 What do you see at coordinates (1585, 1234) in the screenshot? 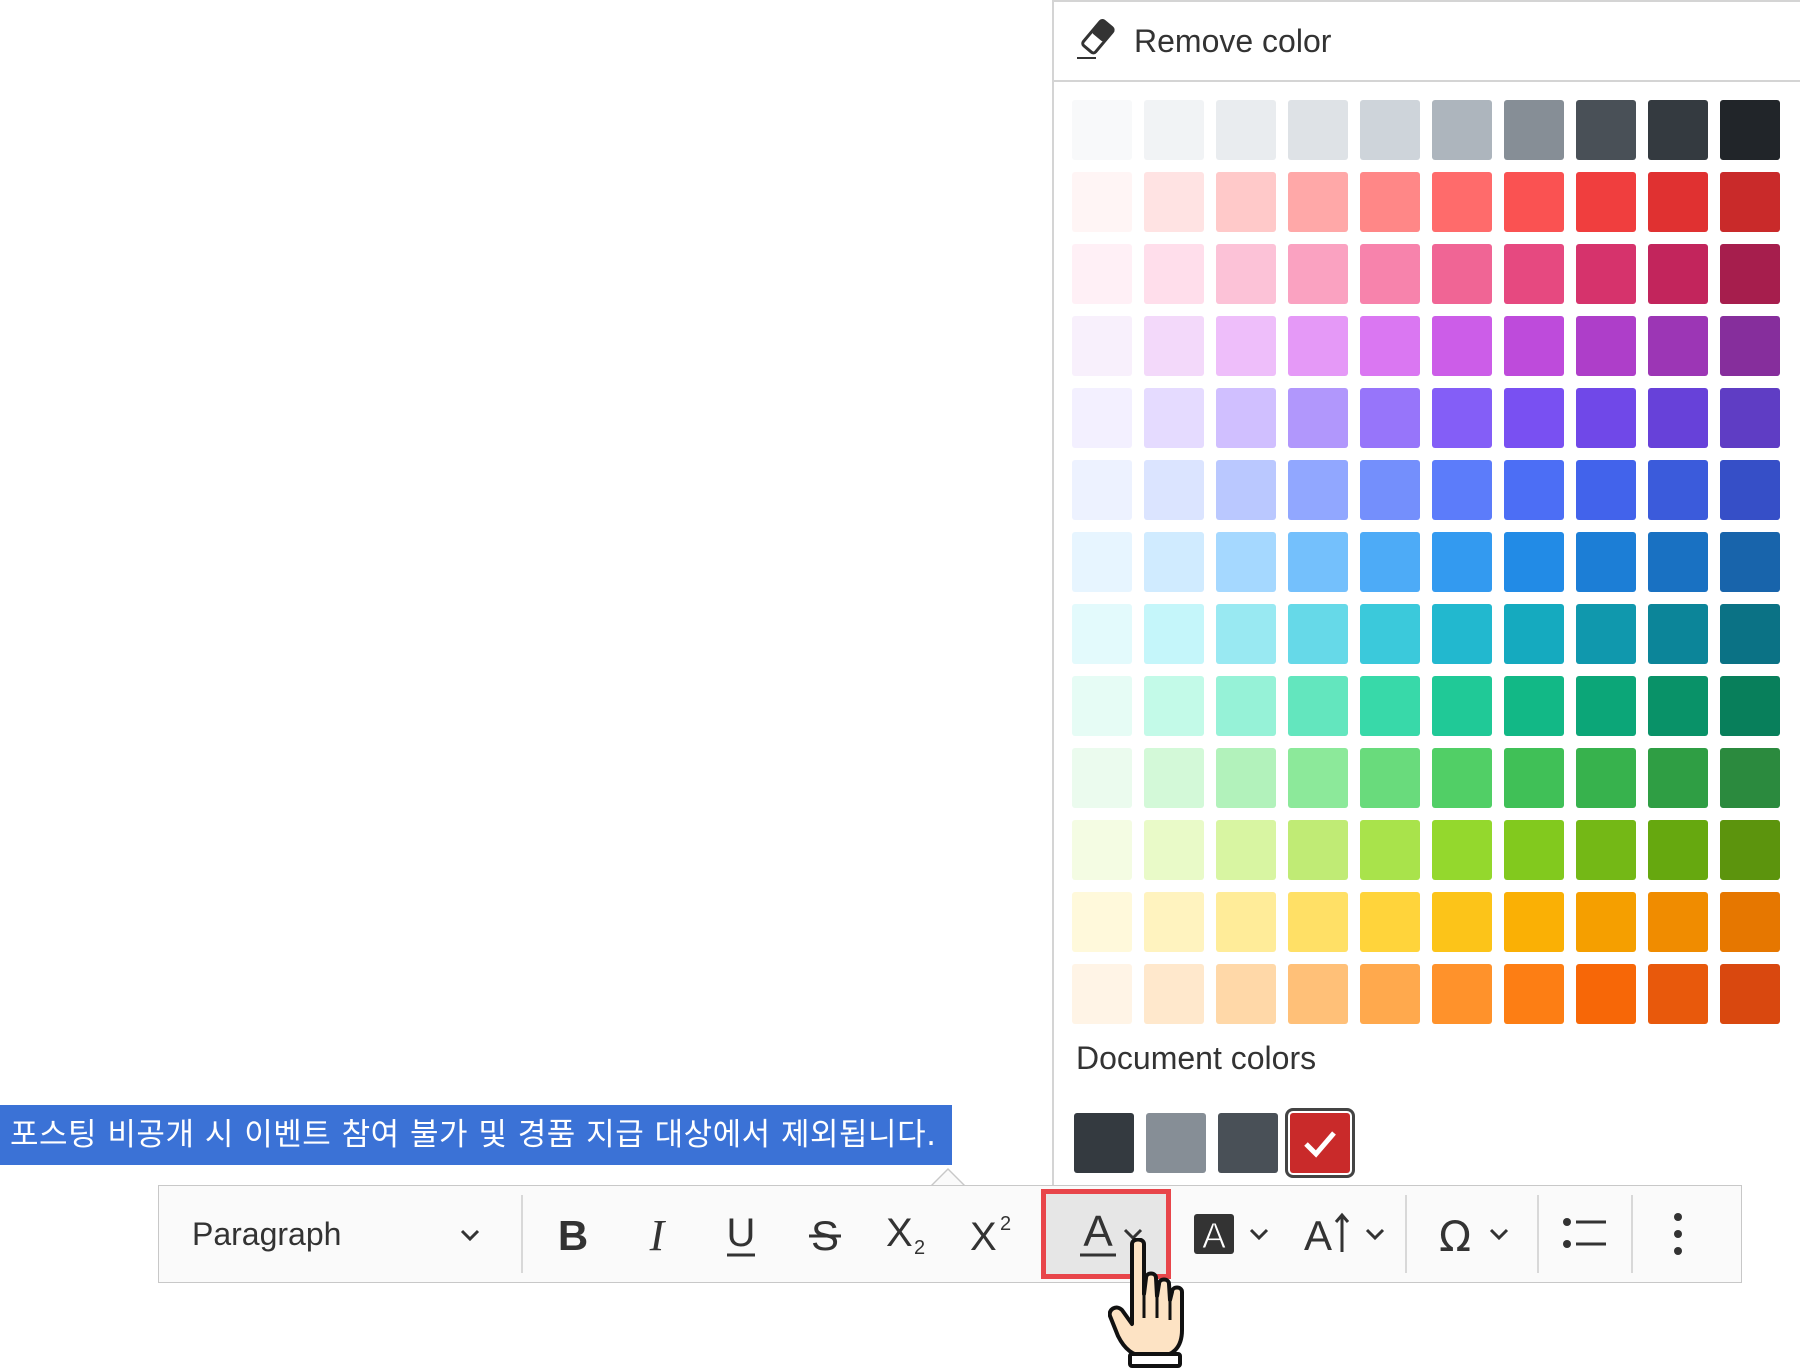
I see `bulleted-list-button` at bounding box center [1585, 1234].